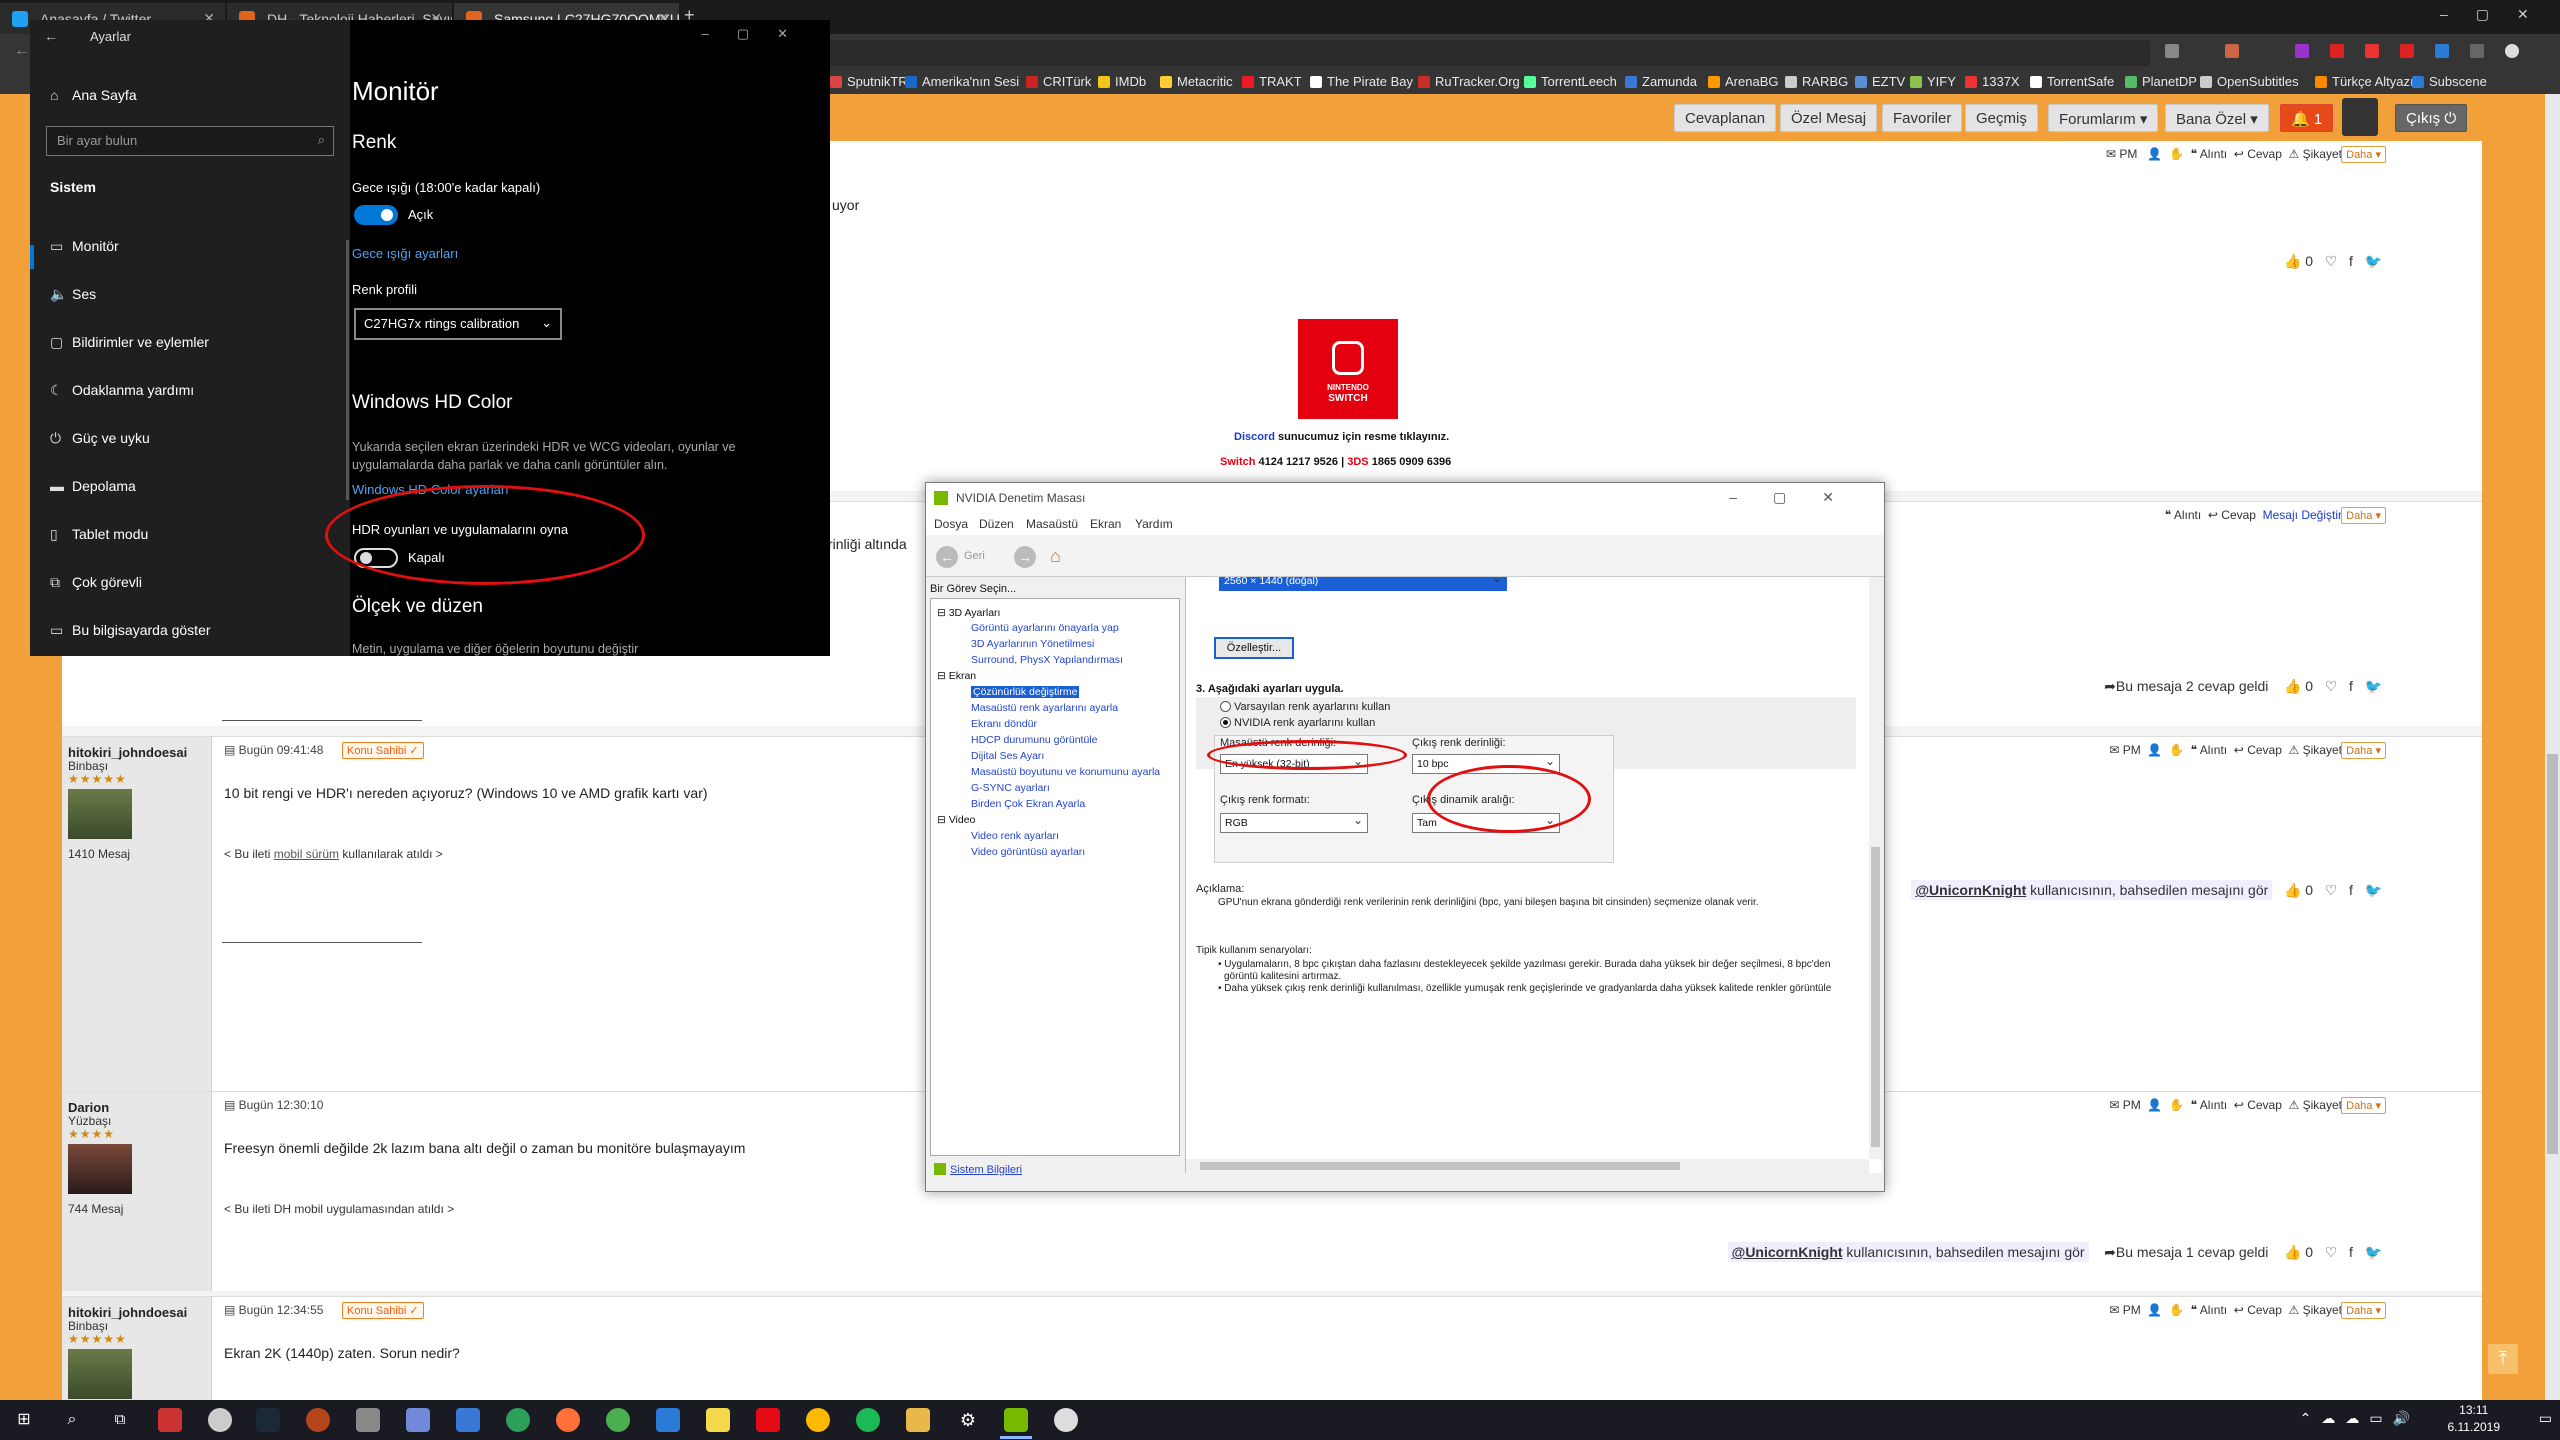 This screenshot has height=1440, width=2560. What do you see at coordinates (978, 1169) in the screenshot?
I see `system-info-link: Sistem Bilgileri` at bounding box center [978, 1169].